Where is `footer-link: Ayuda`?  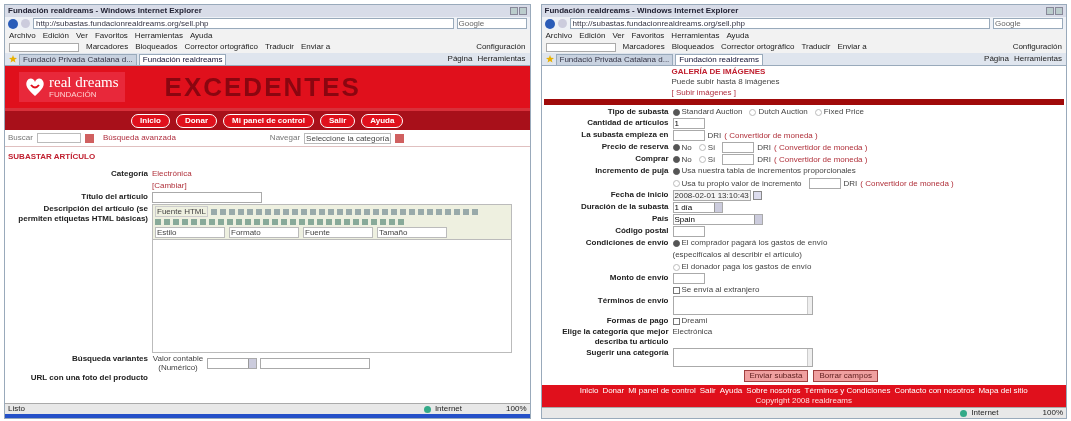 footer-link: Ayuda is located at coordinates (731, 391).